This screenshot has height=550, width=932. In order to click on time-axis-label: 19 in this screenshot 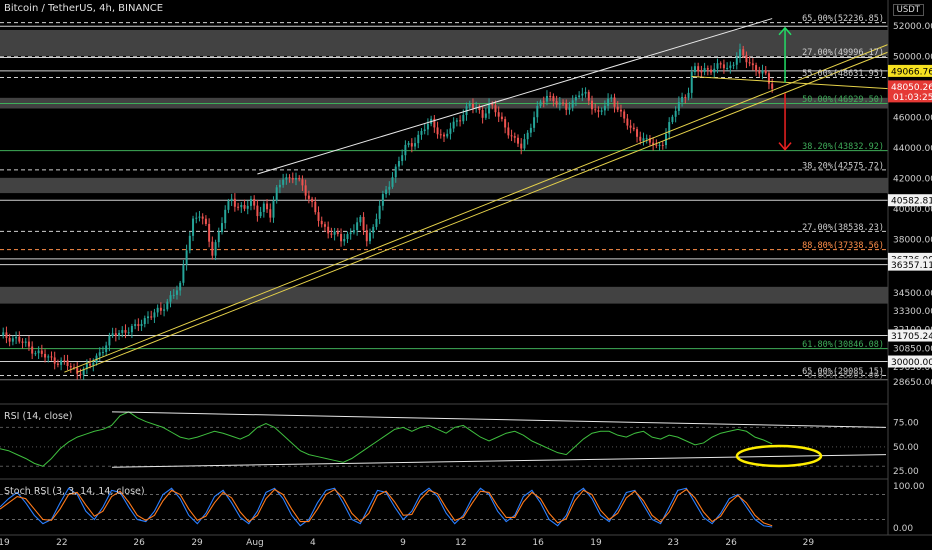, I will do `click(596, 543)`.